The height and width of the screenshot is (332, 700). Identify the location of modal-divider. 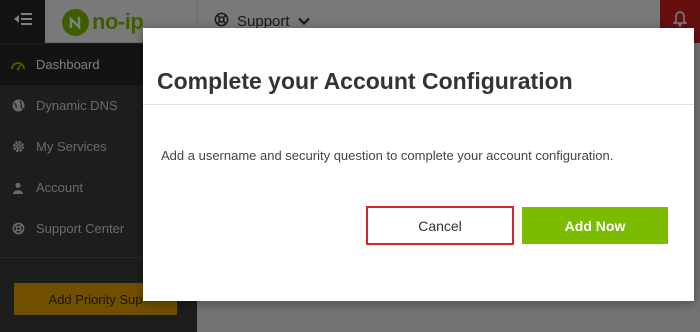
(418, 104).